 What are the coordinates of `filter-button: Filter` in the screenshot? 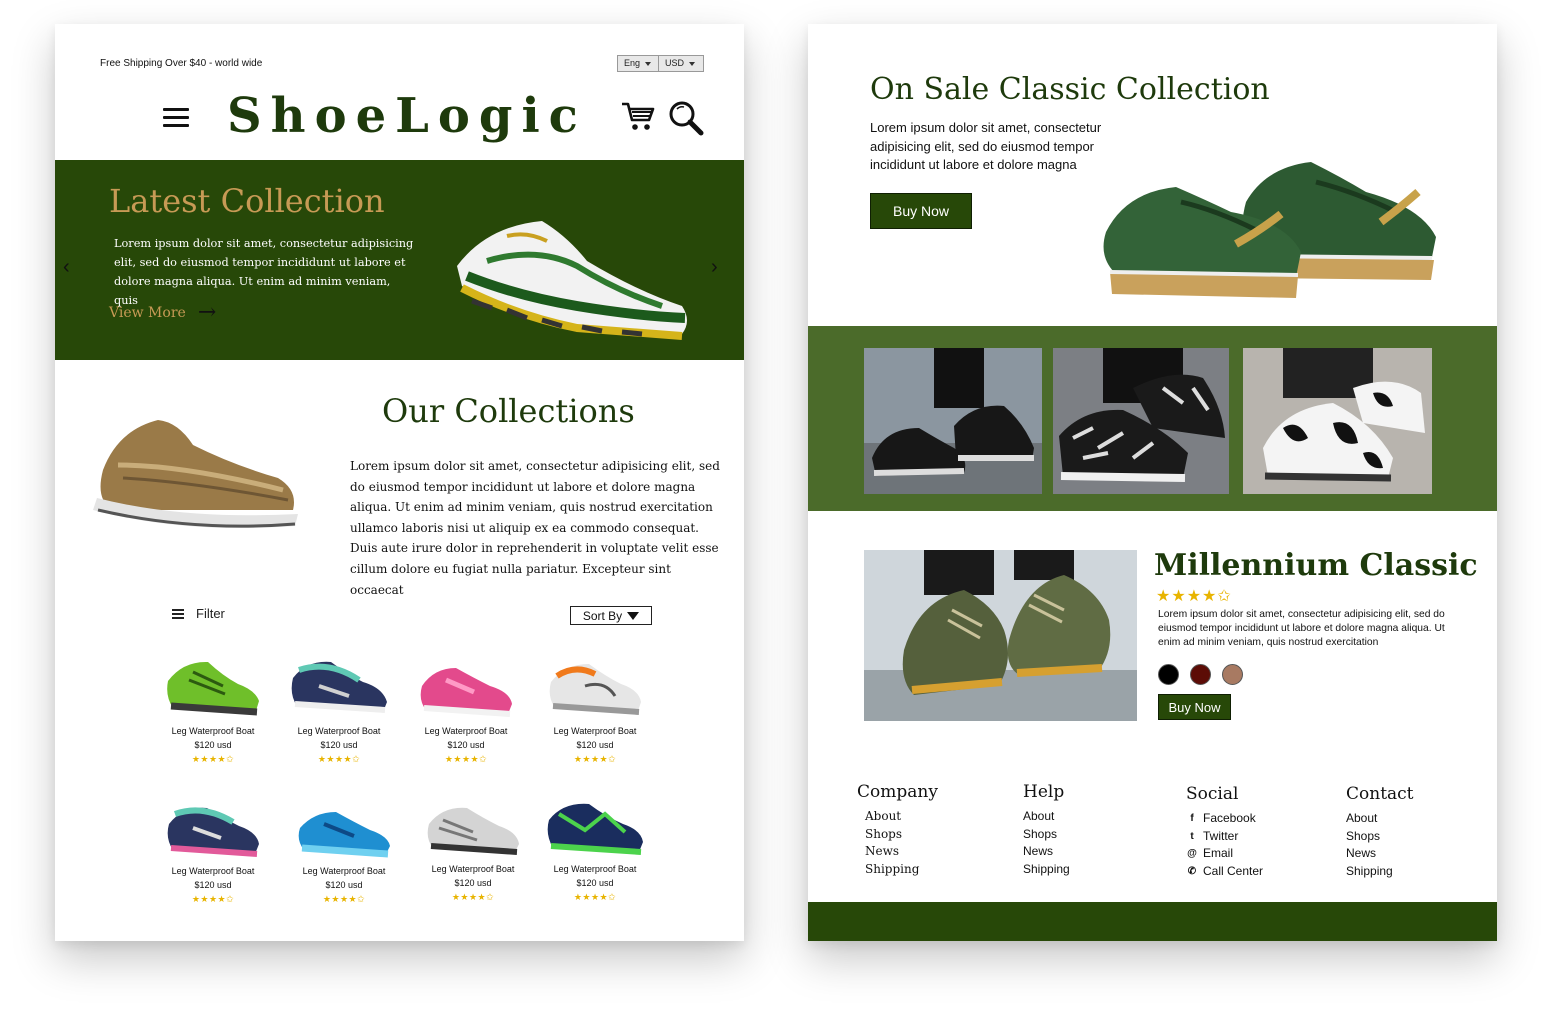 It's located at (198, 613).